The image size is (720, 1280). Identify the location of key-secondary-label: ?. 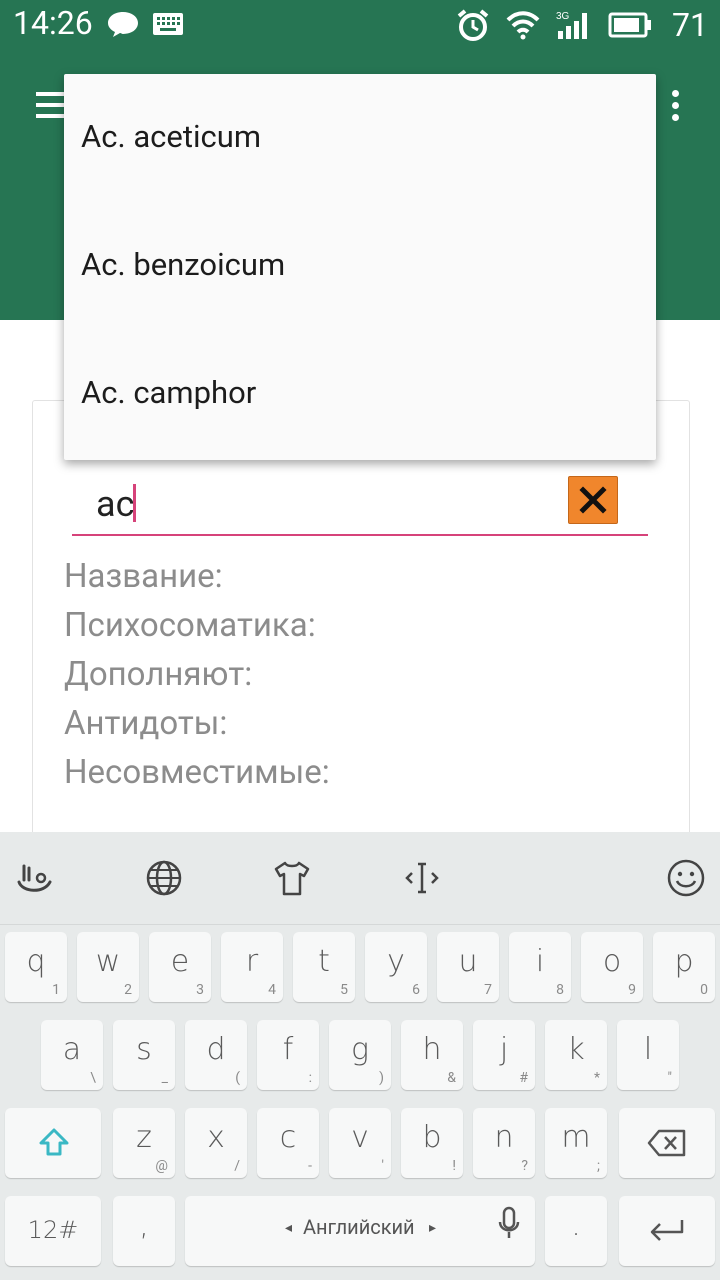
(524, 1166).